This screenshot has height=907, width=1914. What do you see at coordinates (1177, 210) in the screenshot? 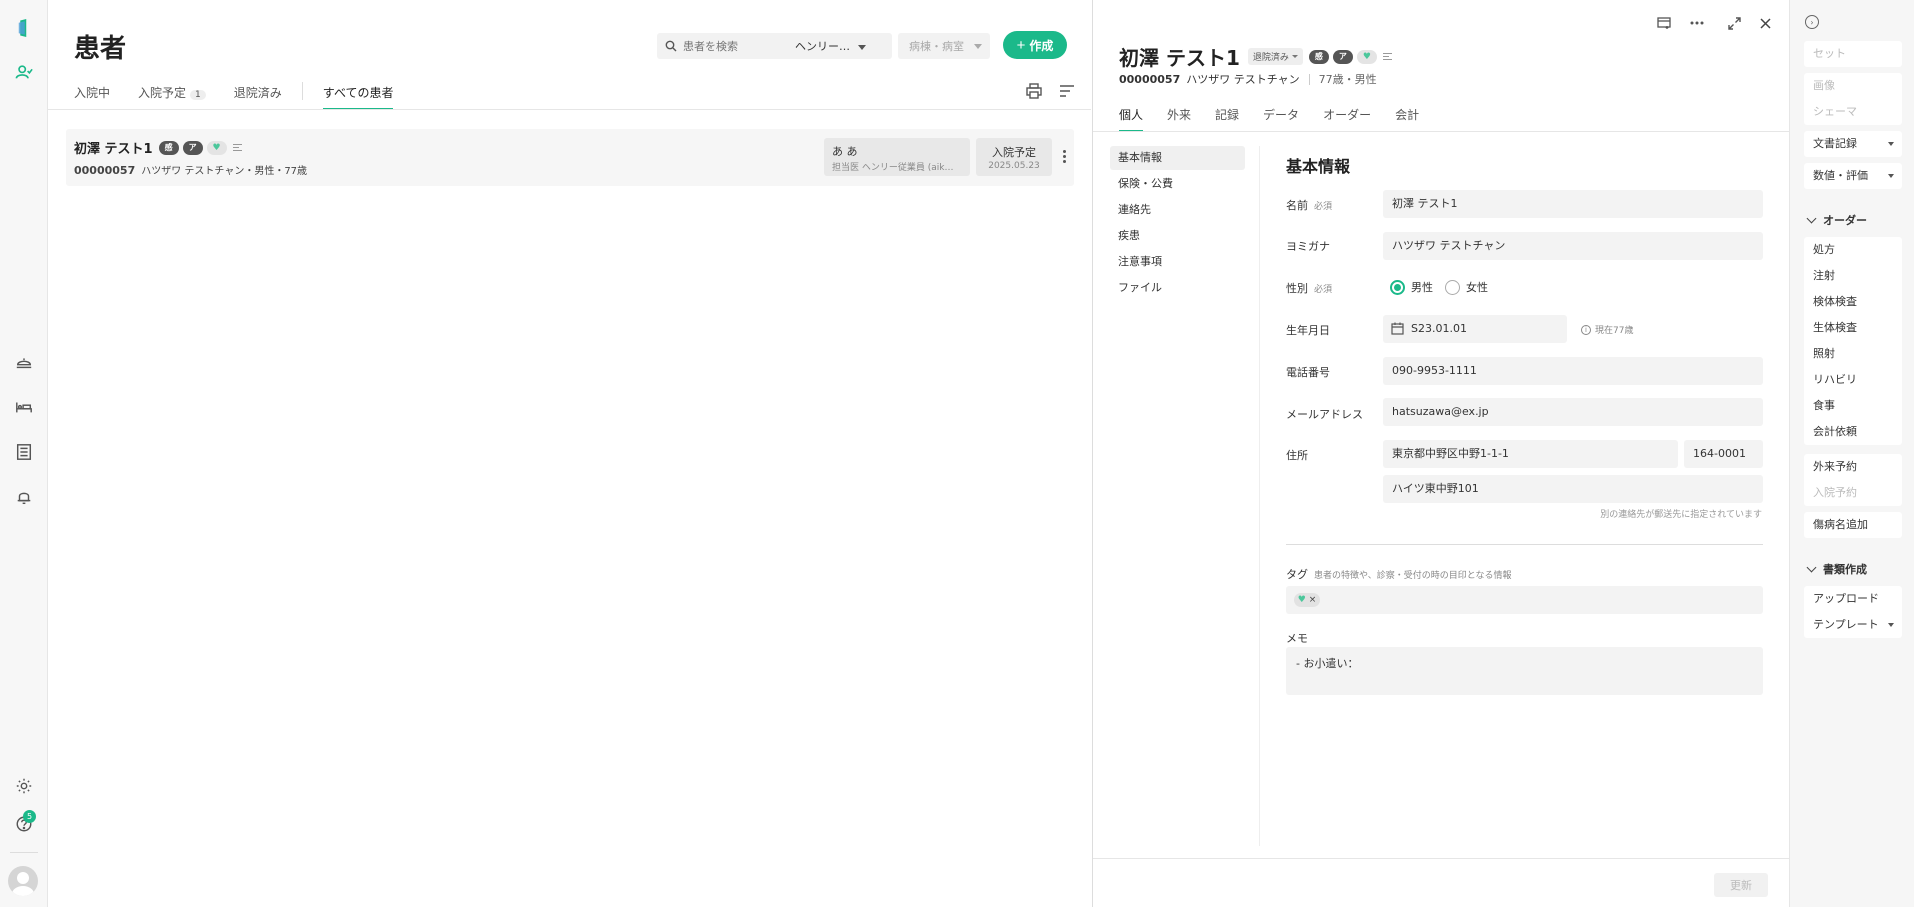
I see `nav-contacts: 連絡先` at bounding box center [1177, 210].